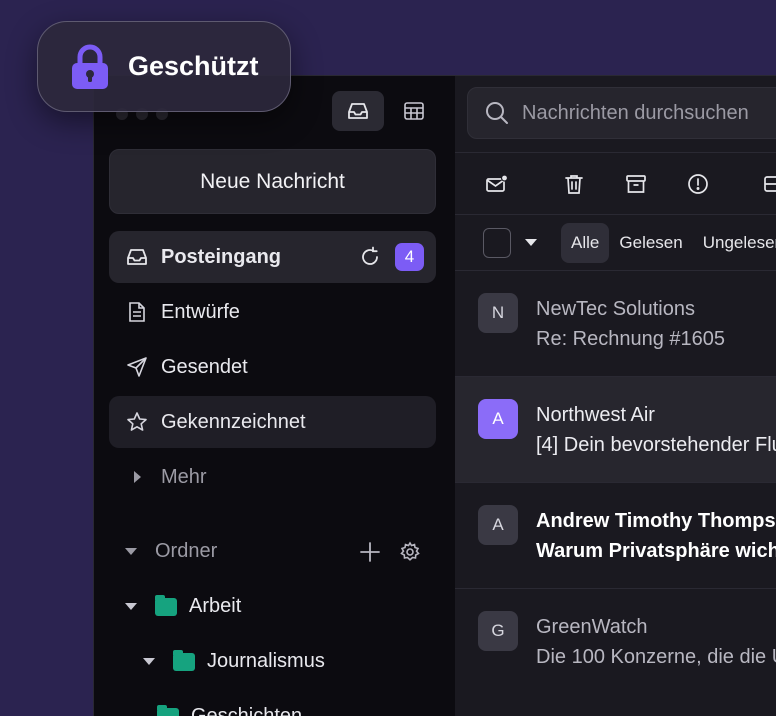  I want to click on sidebar-item-more: Mehr, so click(272, 477).